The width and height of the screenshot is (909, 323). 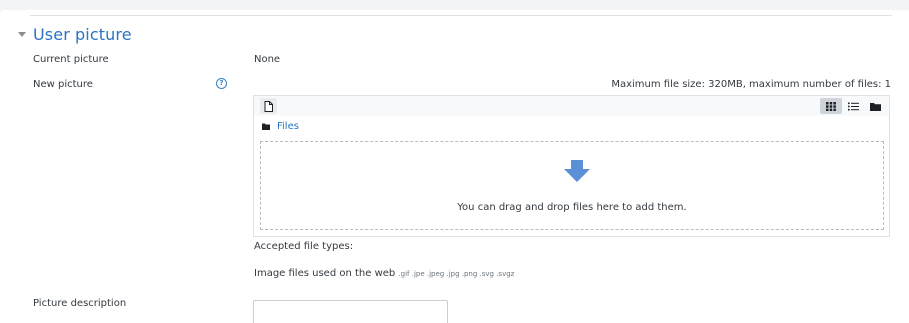 I want to click on file-icon, so click(x=268, y=106).